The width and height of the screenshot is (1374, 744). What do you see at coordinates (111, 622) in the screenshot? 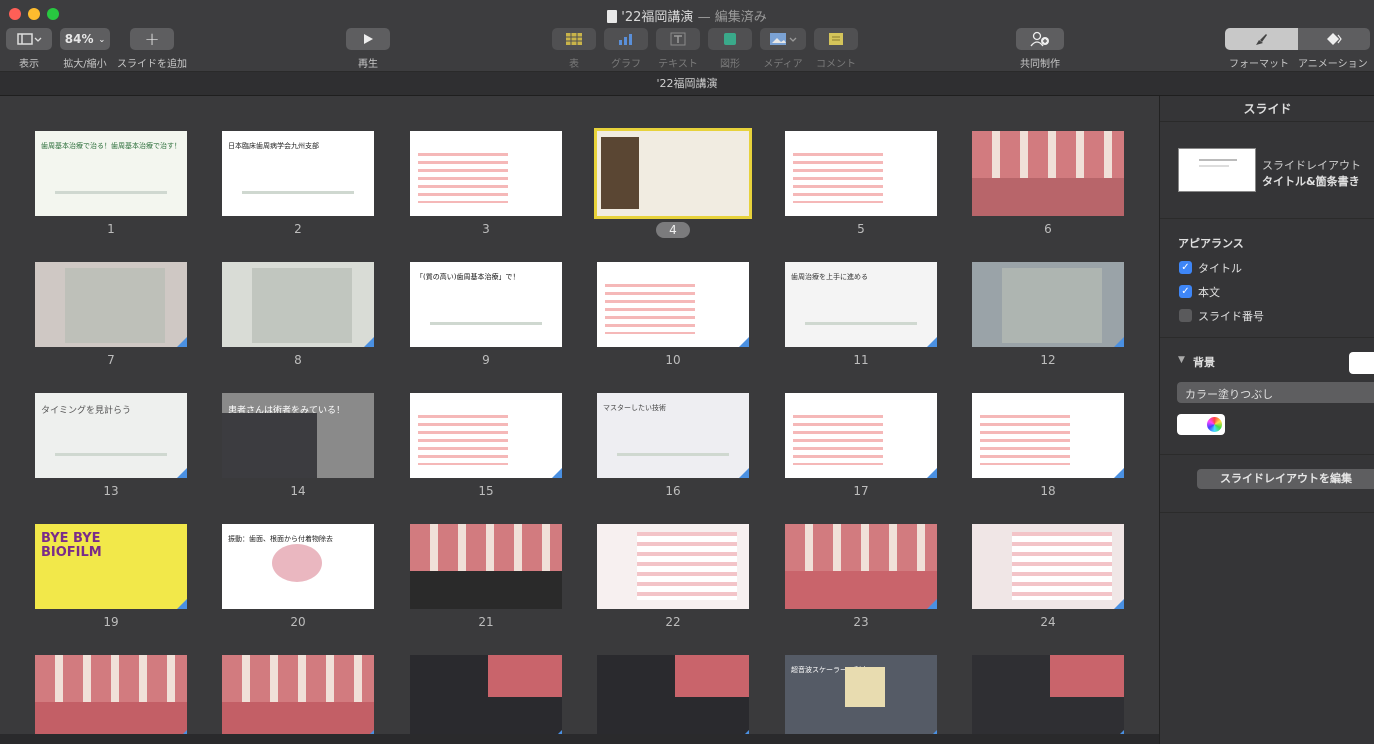
I see `slide-number-label: 19` at bounding box center [111, 622].